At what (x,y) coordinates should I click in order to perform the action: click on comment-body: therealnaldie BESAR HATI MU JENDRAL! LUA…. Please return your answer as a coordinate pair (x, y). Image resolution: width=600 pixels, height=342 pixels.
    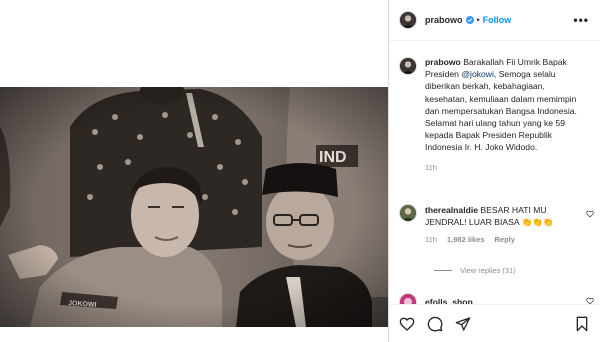
    Looking at the image, I should click on (500, 225).